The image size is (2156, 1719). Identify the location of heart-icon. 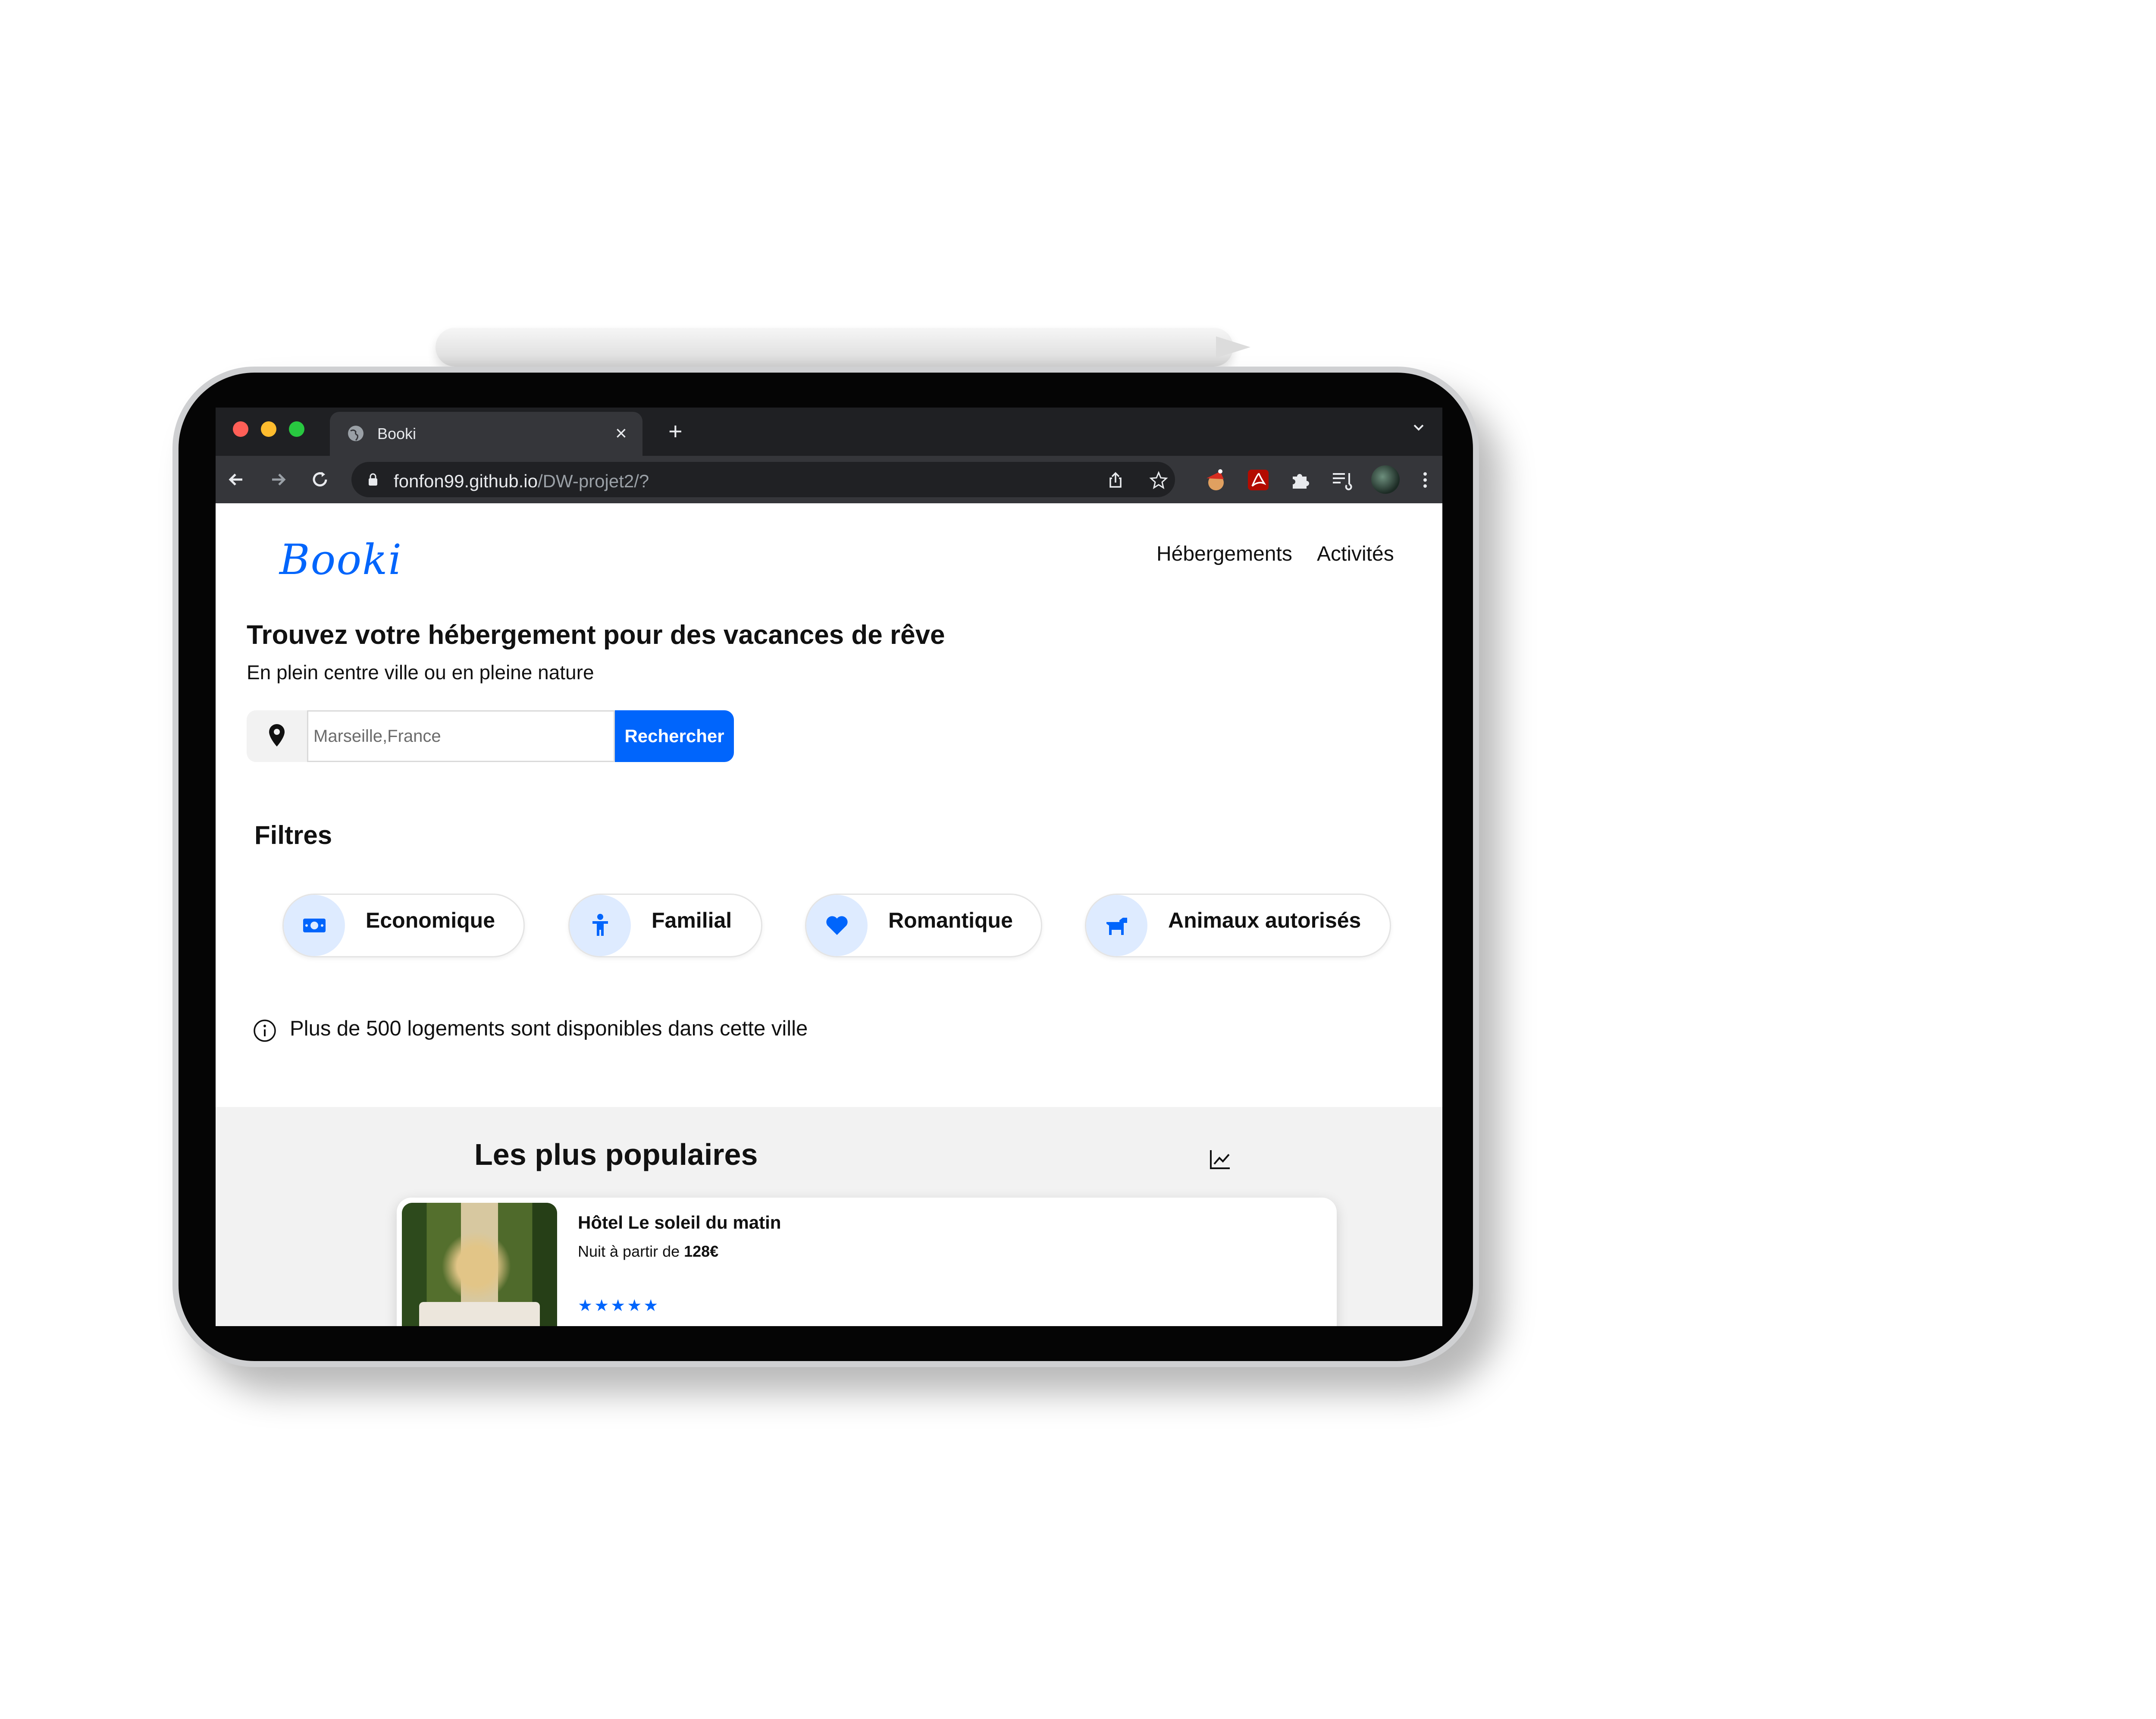
(837, 926).